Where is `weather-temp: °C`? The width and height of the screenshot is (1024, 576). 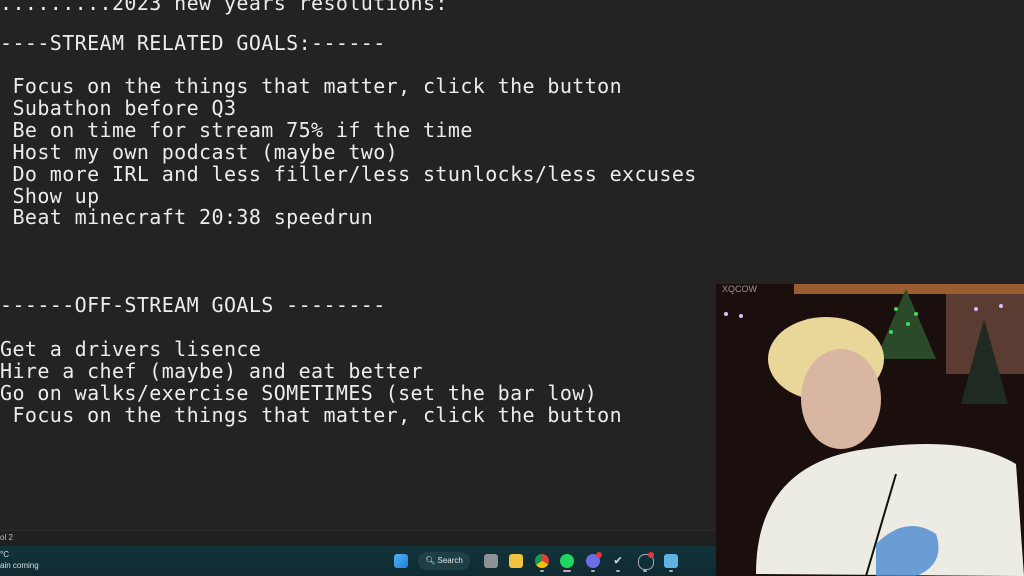 weather-temp: °C is located at coordinates (4, 554).